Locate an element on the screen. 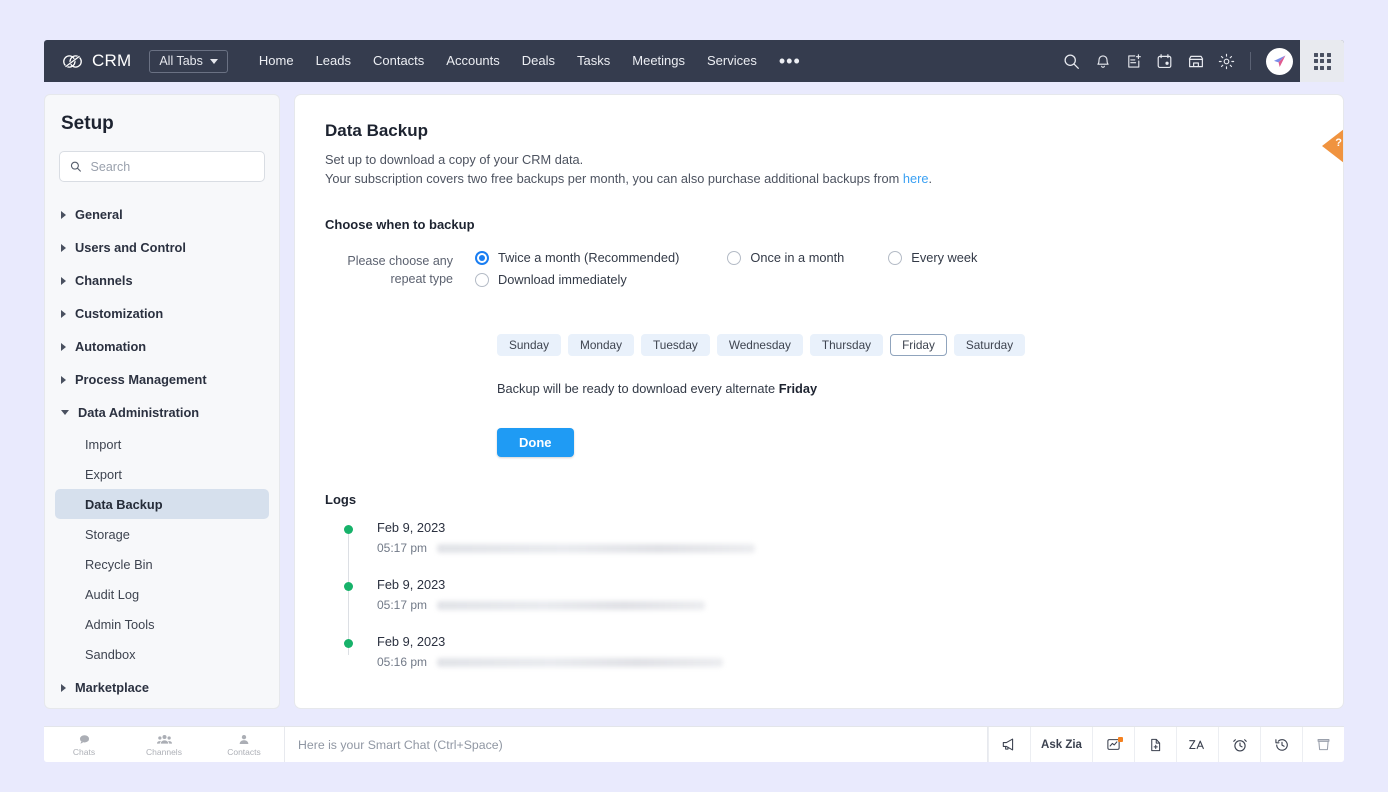  all-tabs-dropdown: All Tabs is located at coordinates (188, 61).